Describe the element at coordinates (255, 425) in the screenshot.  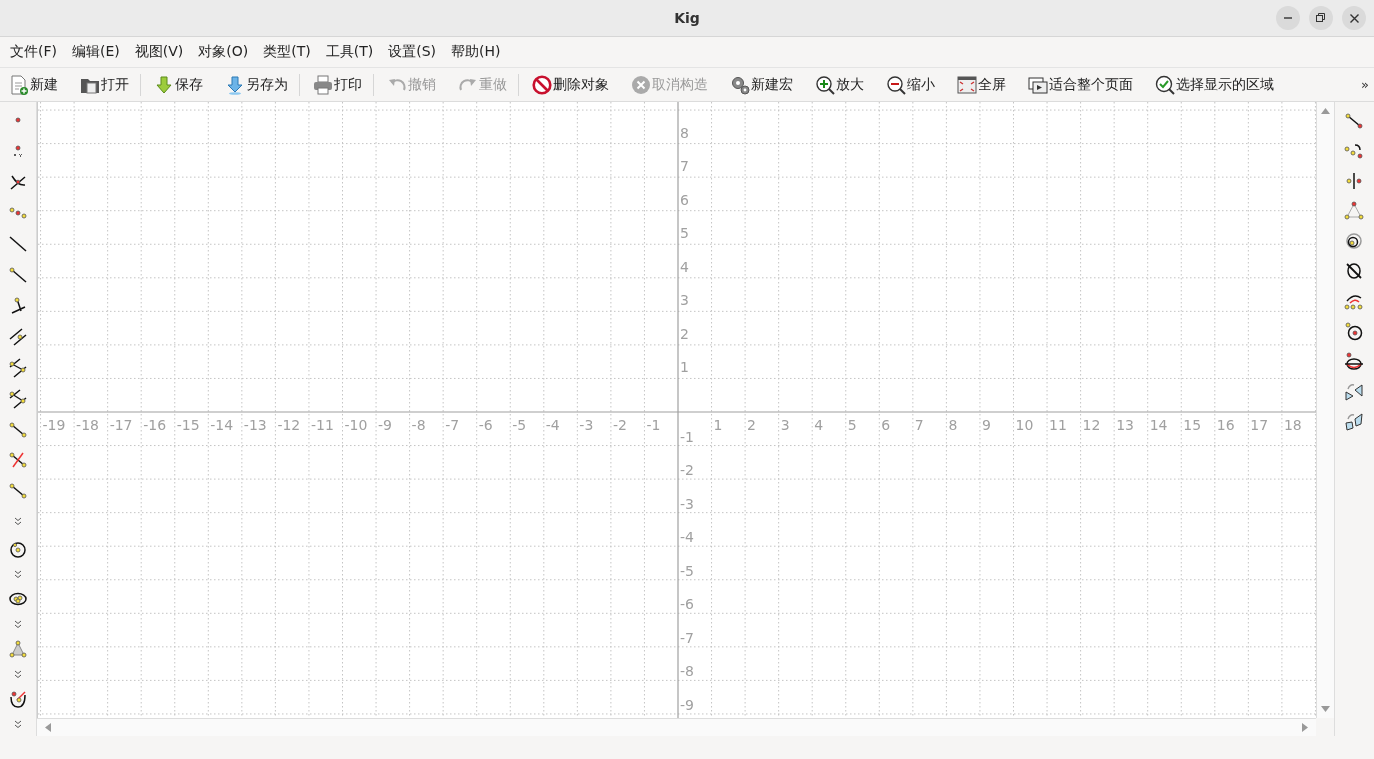
I see `axis-tick-label: -13` at that location.